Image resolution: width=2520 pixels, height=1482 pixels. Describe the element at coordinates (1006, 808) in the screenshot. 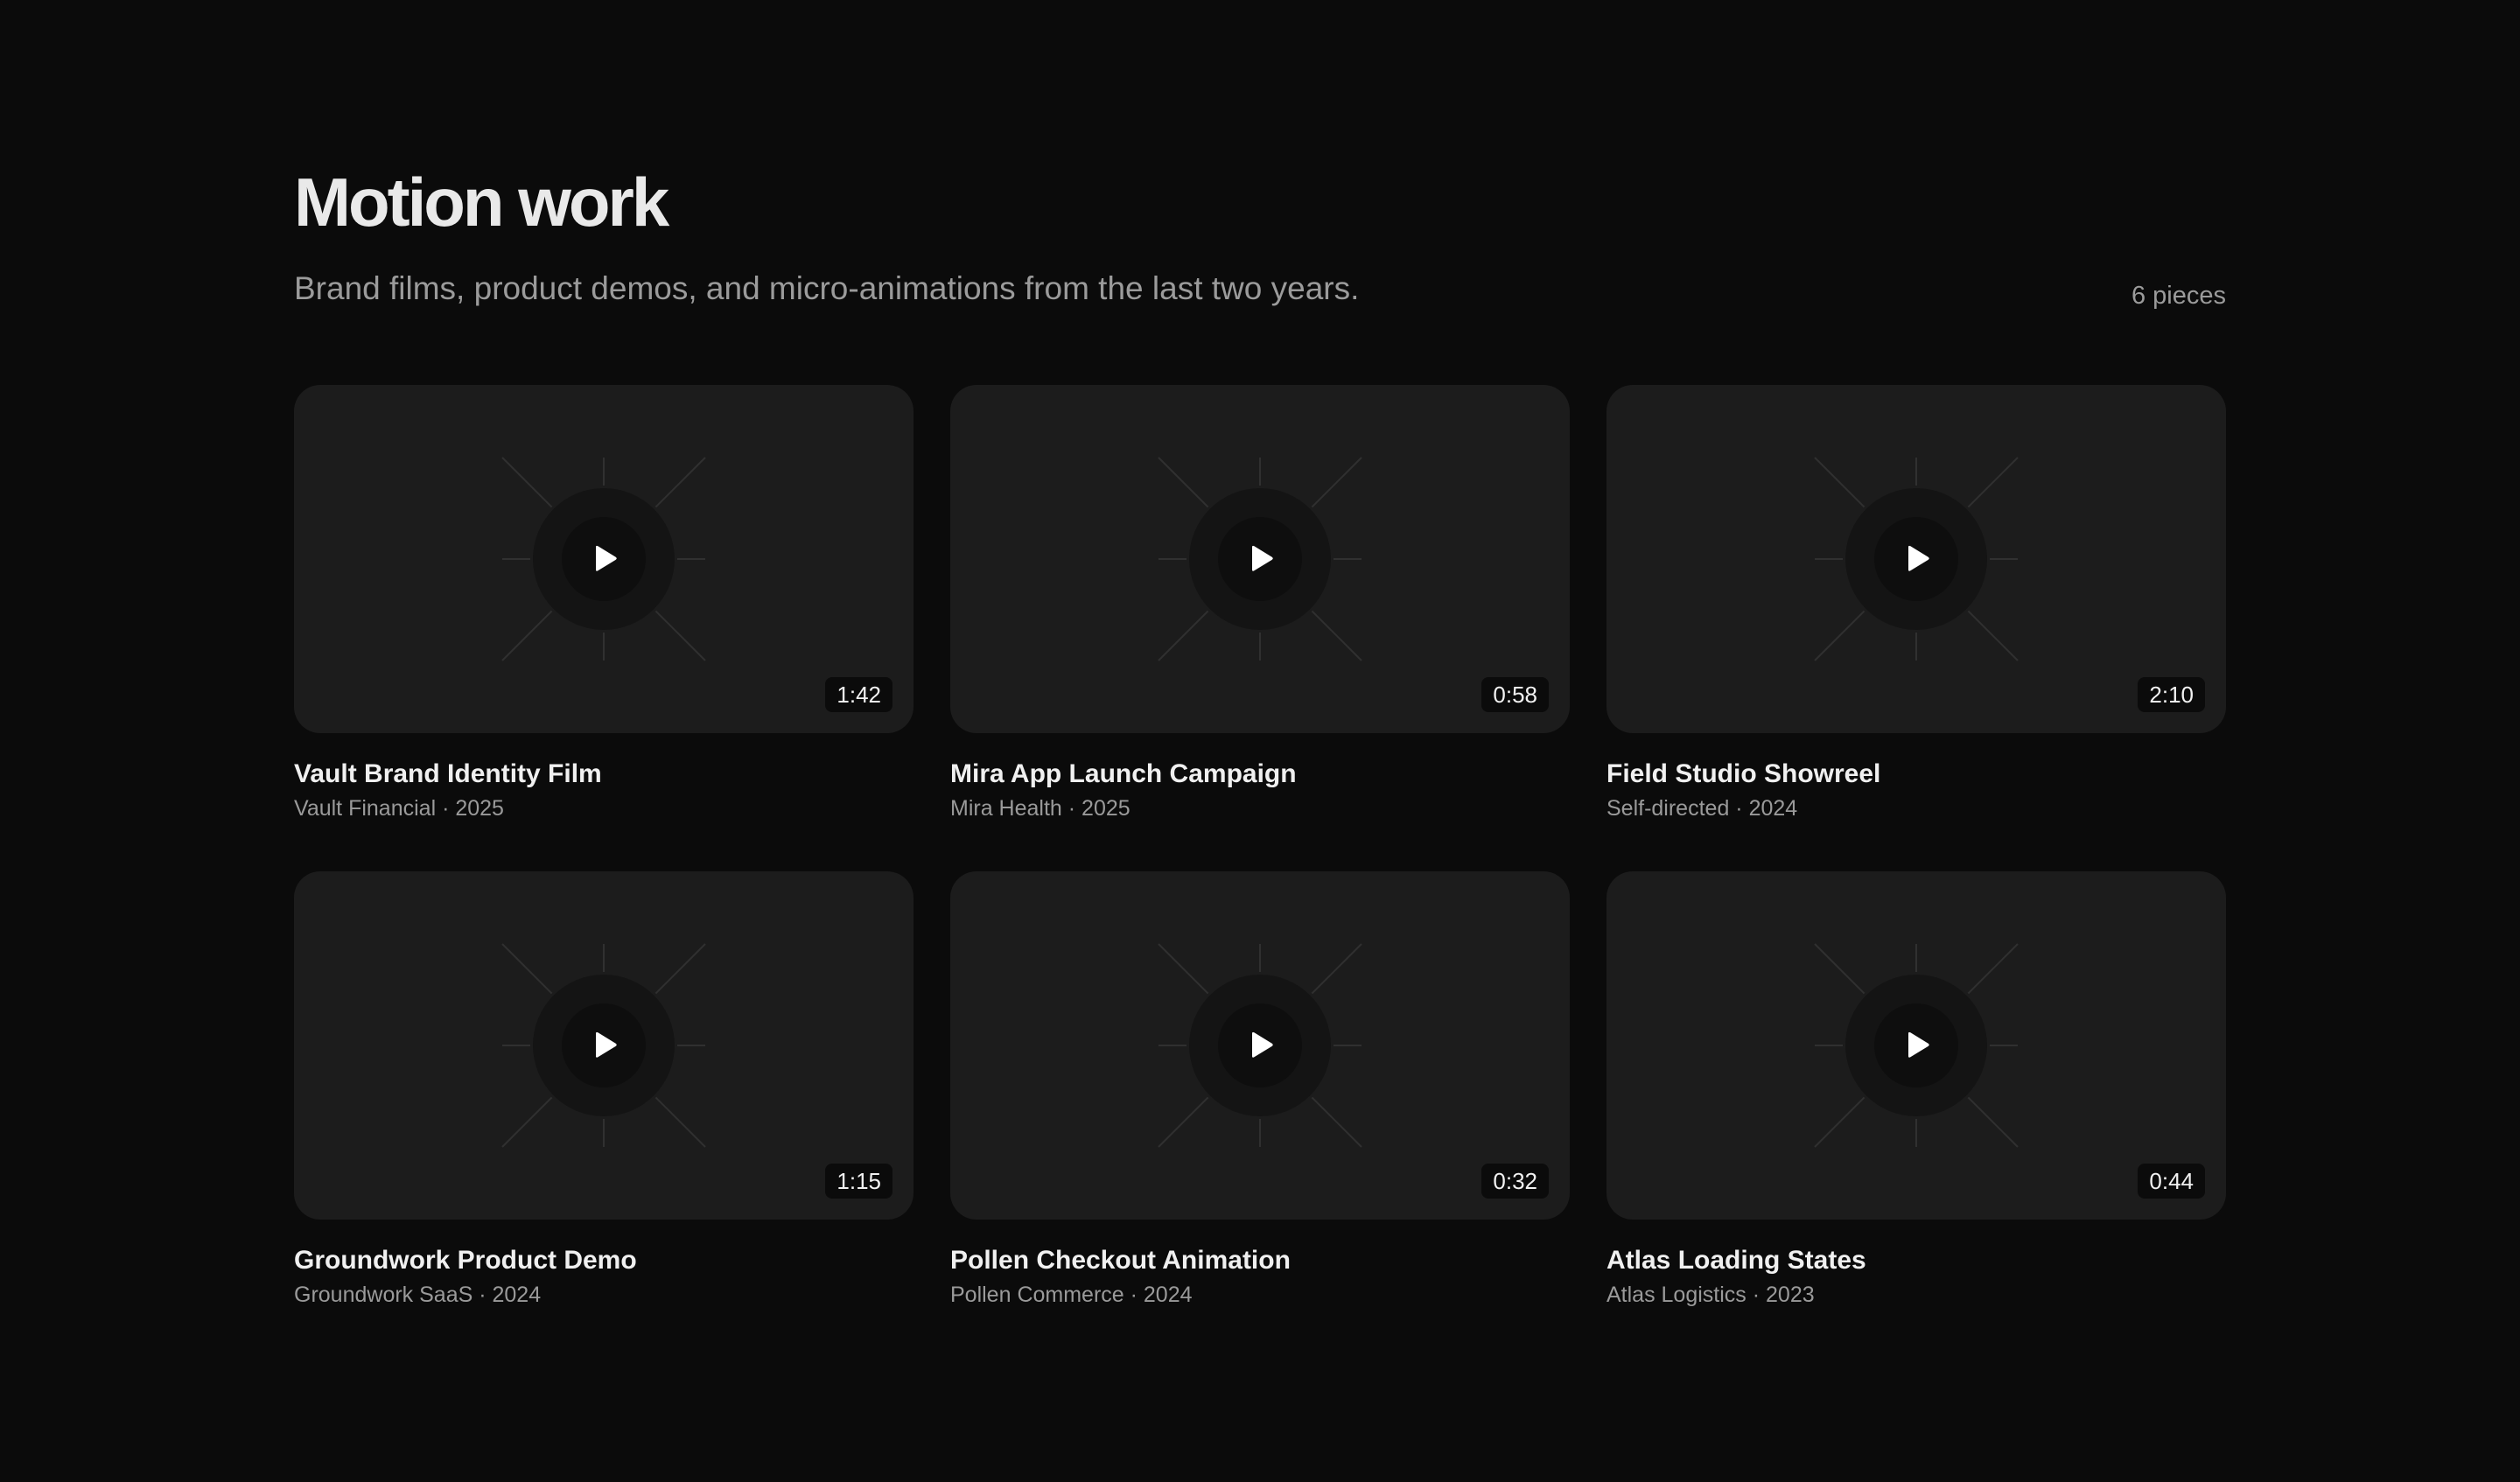

I see `project-client: Mira Health` at that location.